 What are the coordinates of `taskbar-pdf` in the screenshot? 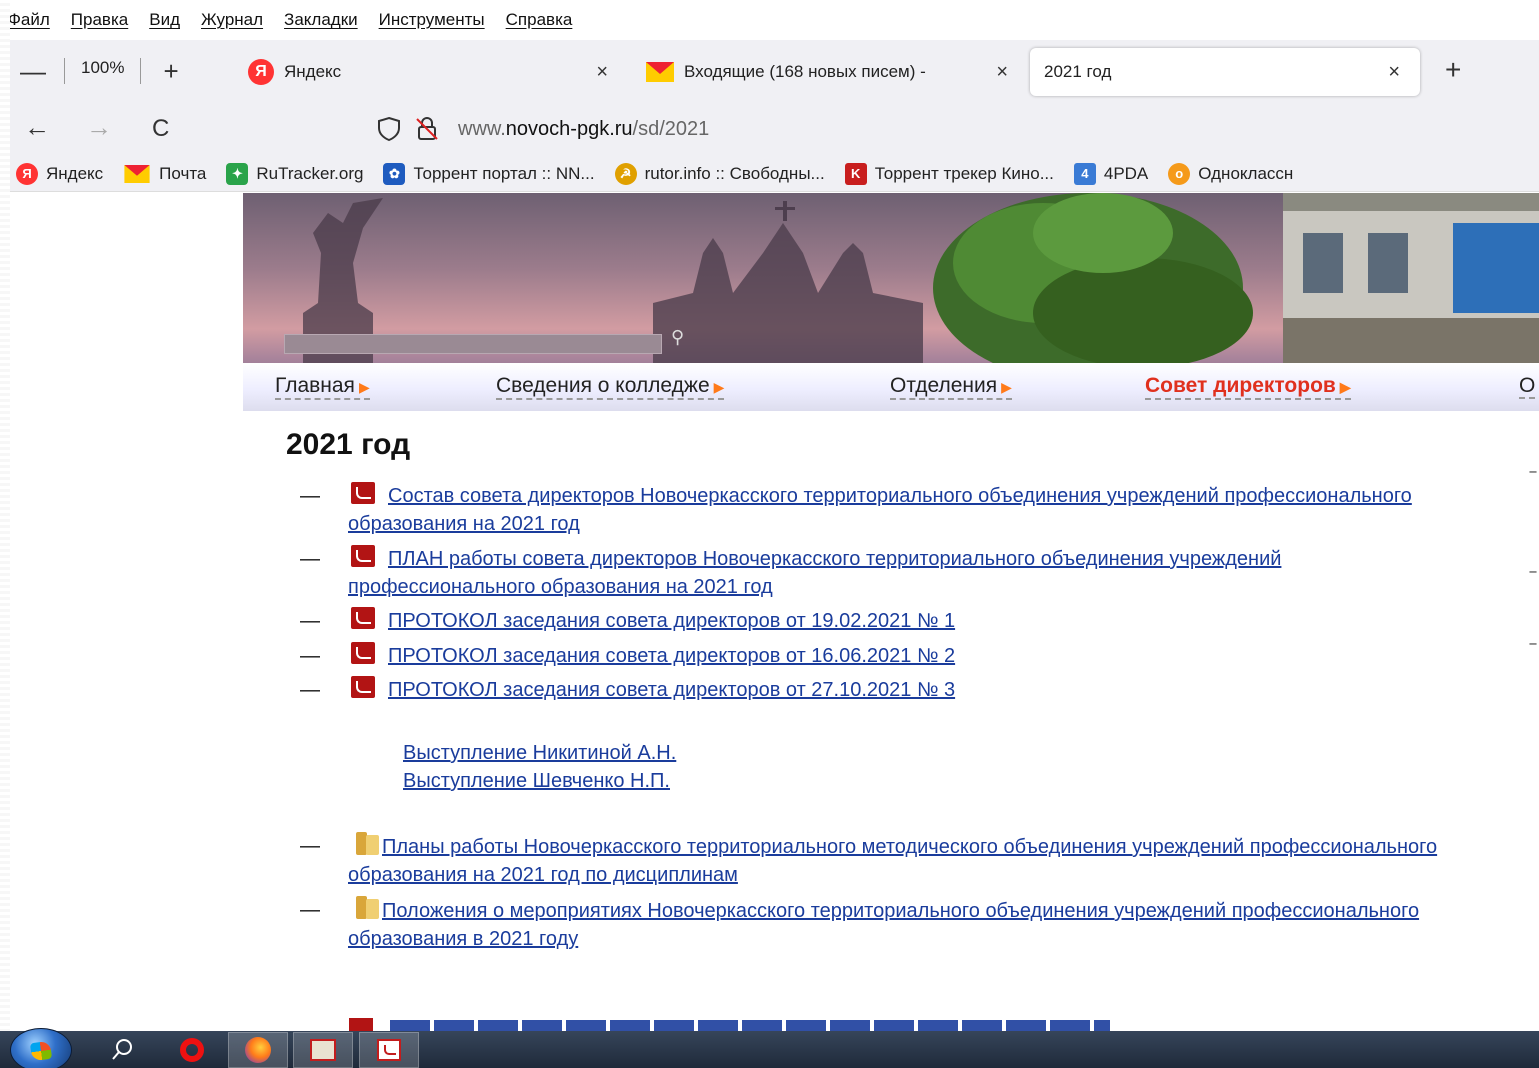 It's located at (389, 1050).